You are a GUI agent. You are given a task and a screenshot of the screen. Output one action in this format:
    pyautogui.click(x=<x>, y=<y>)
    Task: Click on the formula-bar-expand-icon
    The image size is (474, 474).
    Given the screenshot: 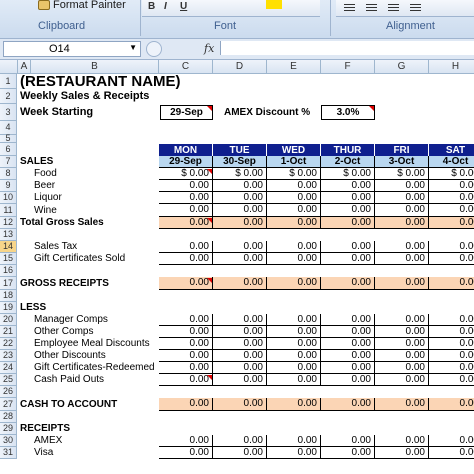 What is the action you would take?
    pyautogui.click(x=154, y=49)
    